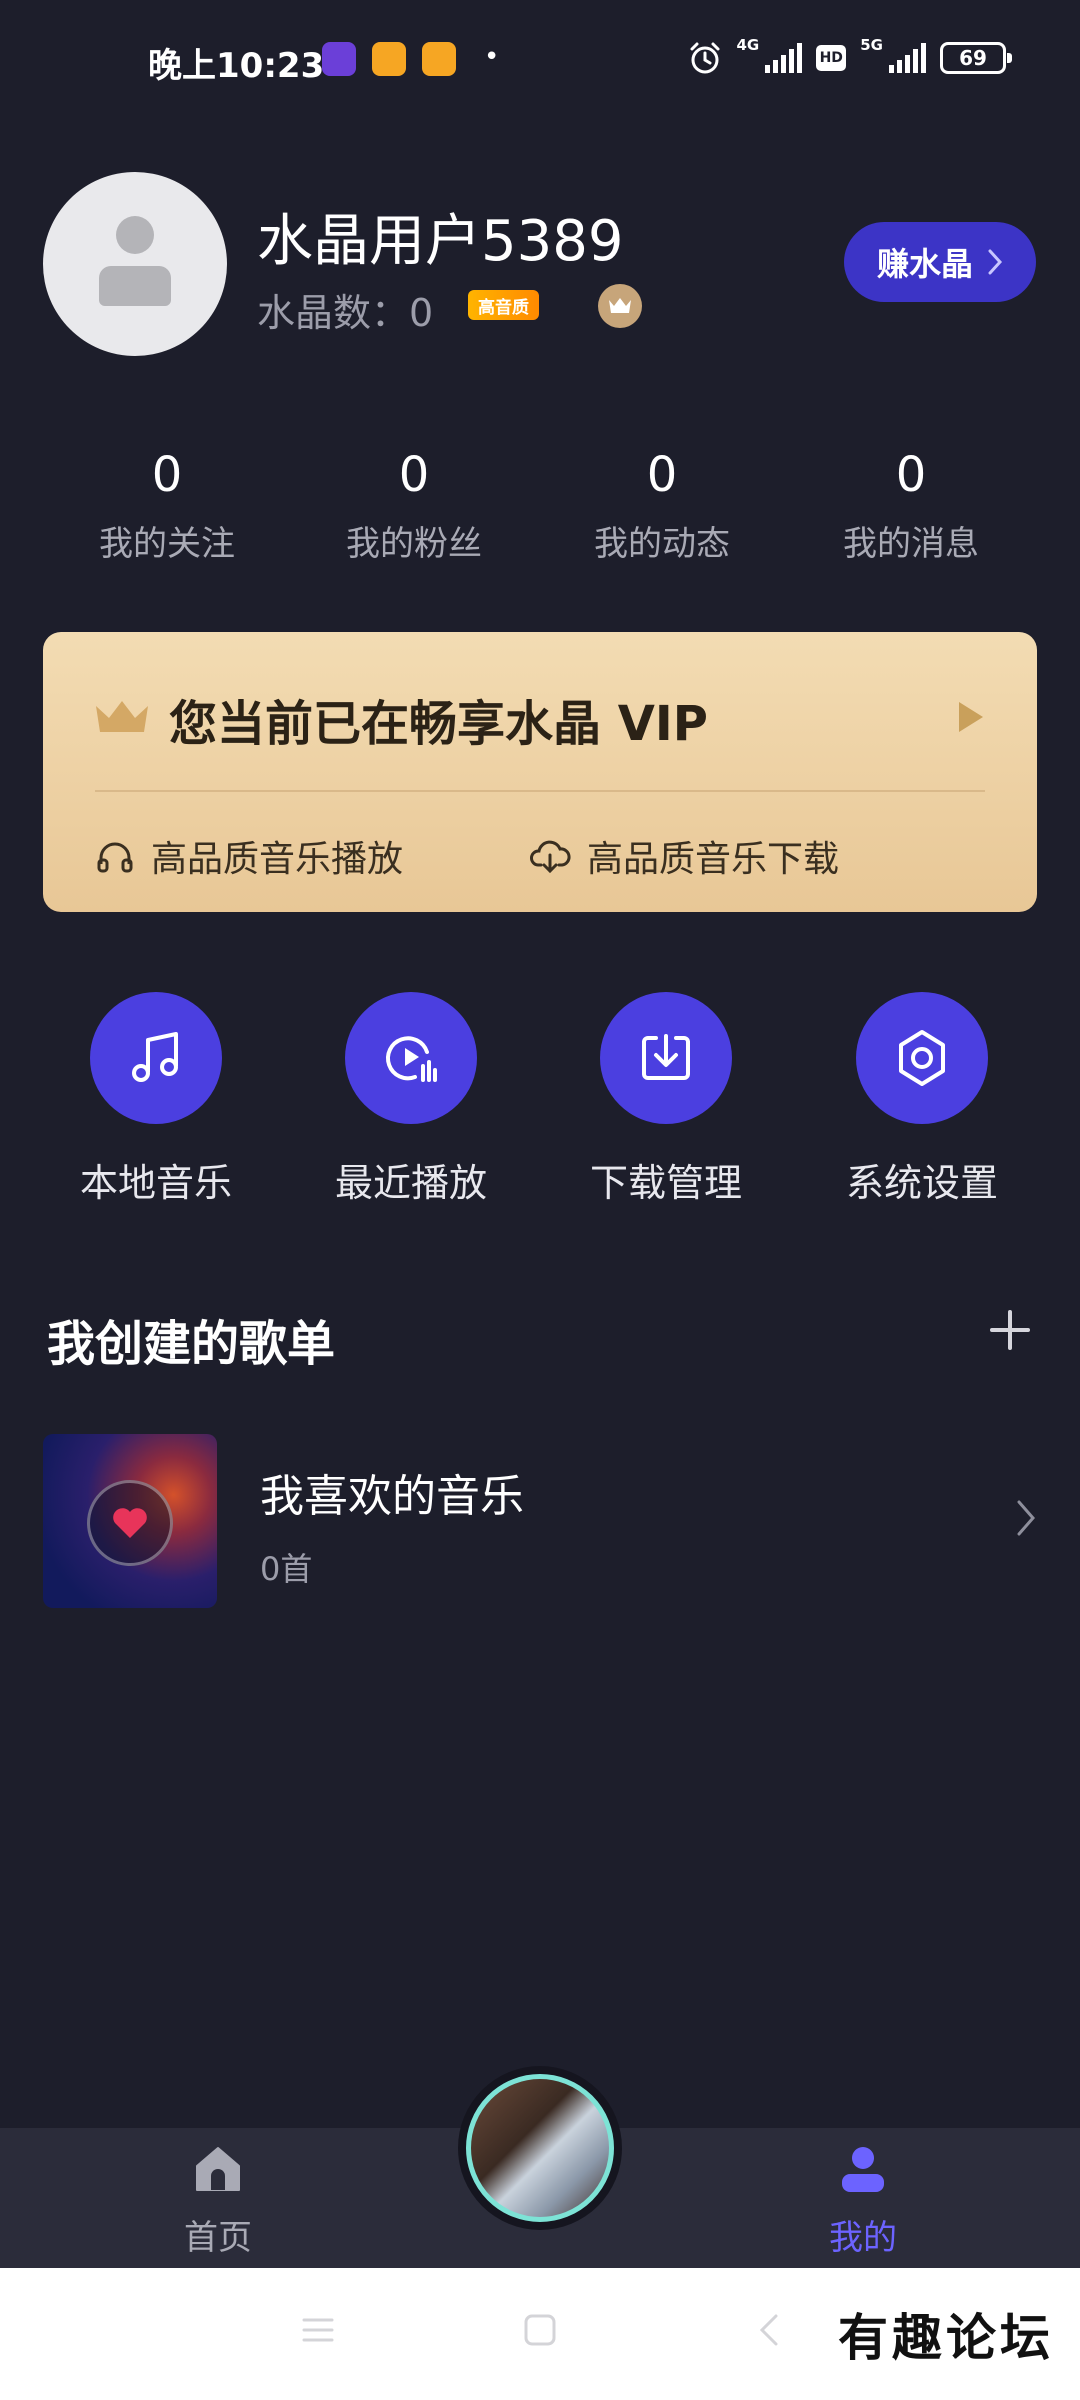 This screenshot has width=1080, height=2400. I want to click on vip-feature-label: 高品质音乐播放, so click(277, 859).